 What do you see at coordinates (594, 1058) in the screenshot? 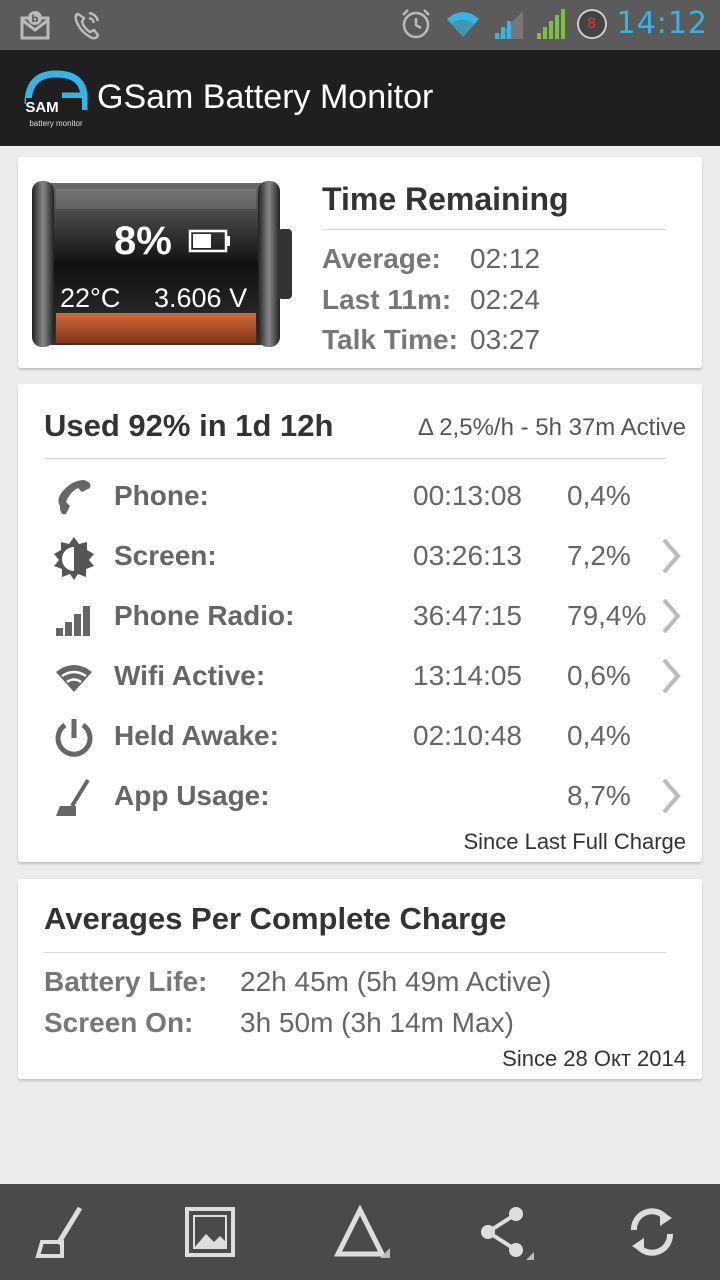
I see `averages-since: Since 28 Окт 2014` at bounding box center [594, 1058].